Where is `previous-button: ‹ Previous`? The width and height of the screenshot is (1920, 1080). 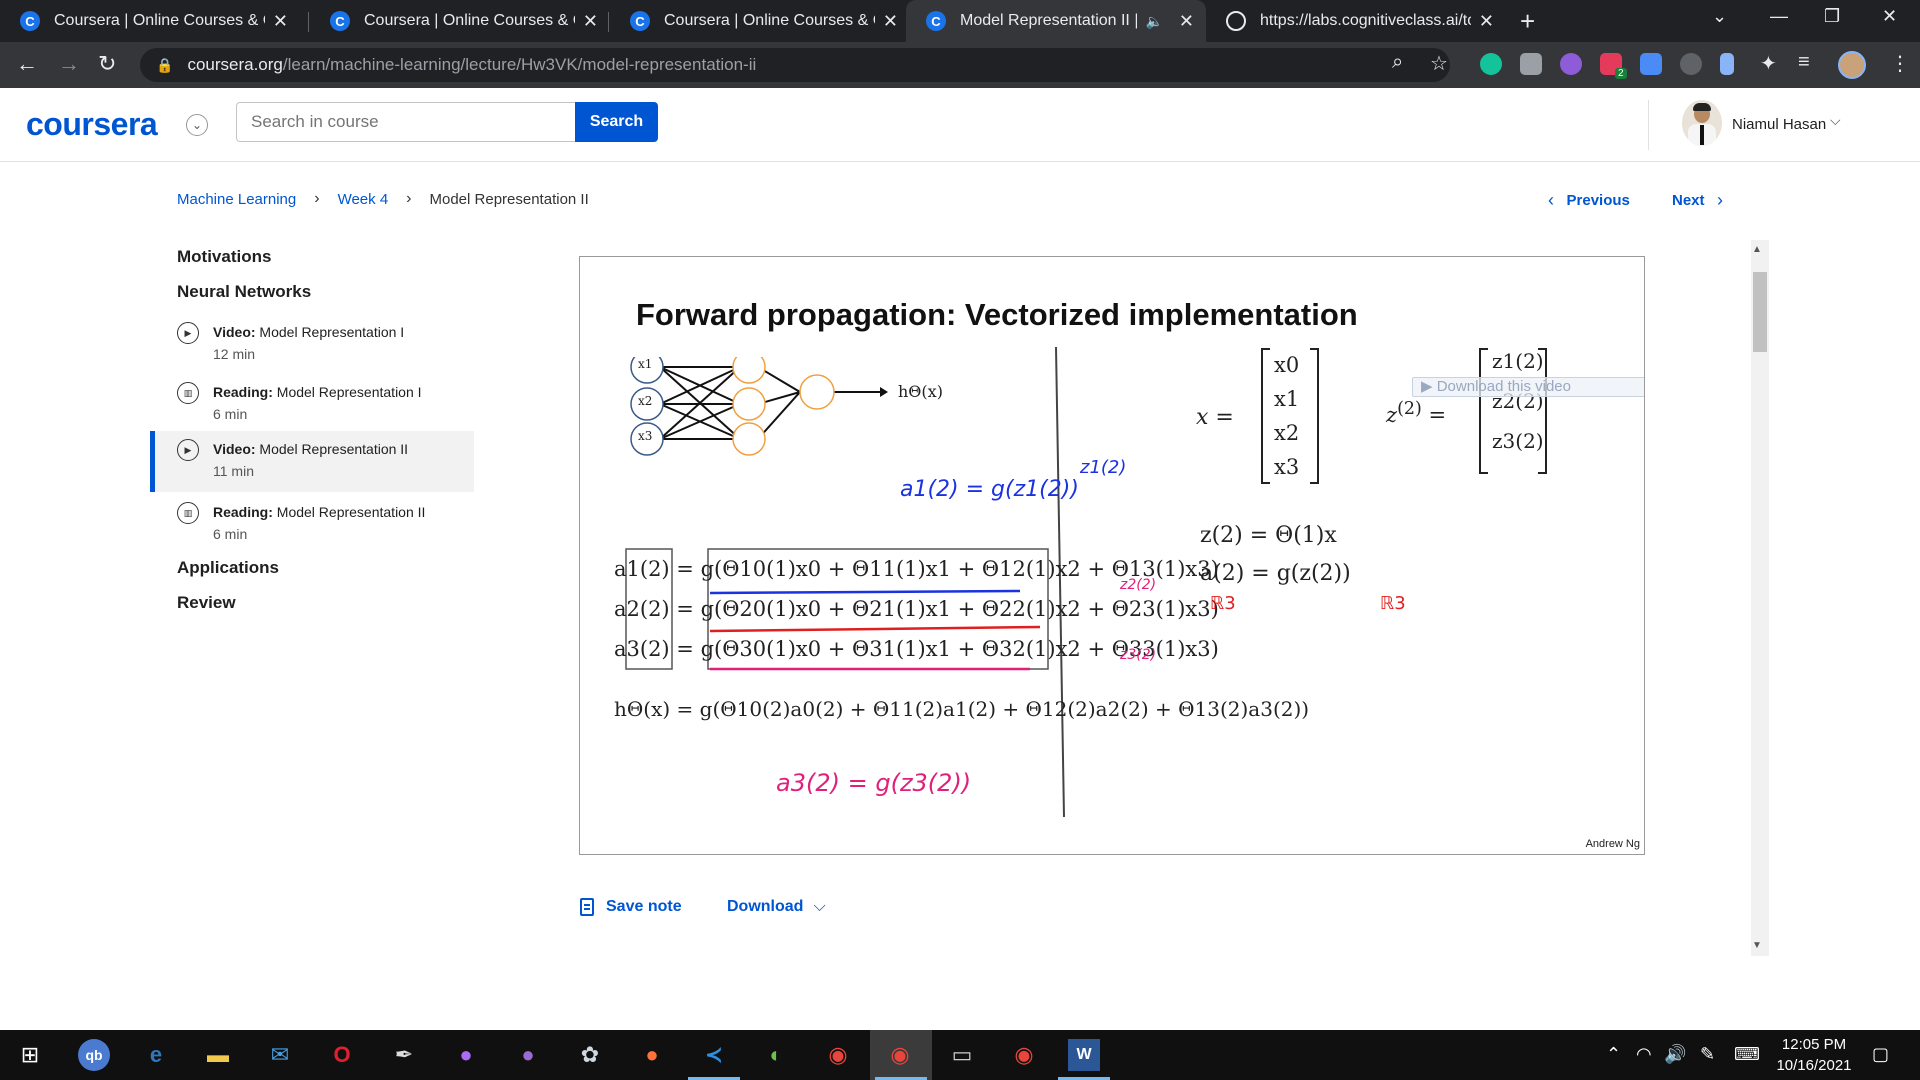 previous-button: ‹ Previous is located at coordinates (1589, 200).